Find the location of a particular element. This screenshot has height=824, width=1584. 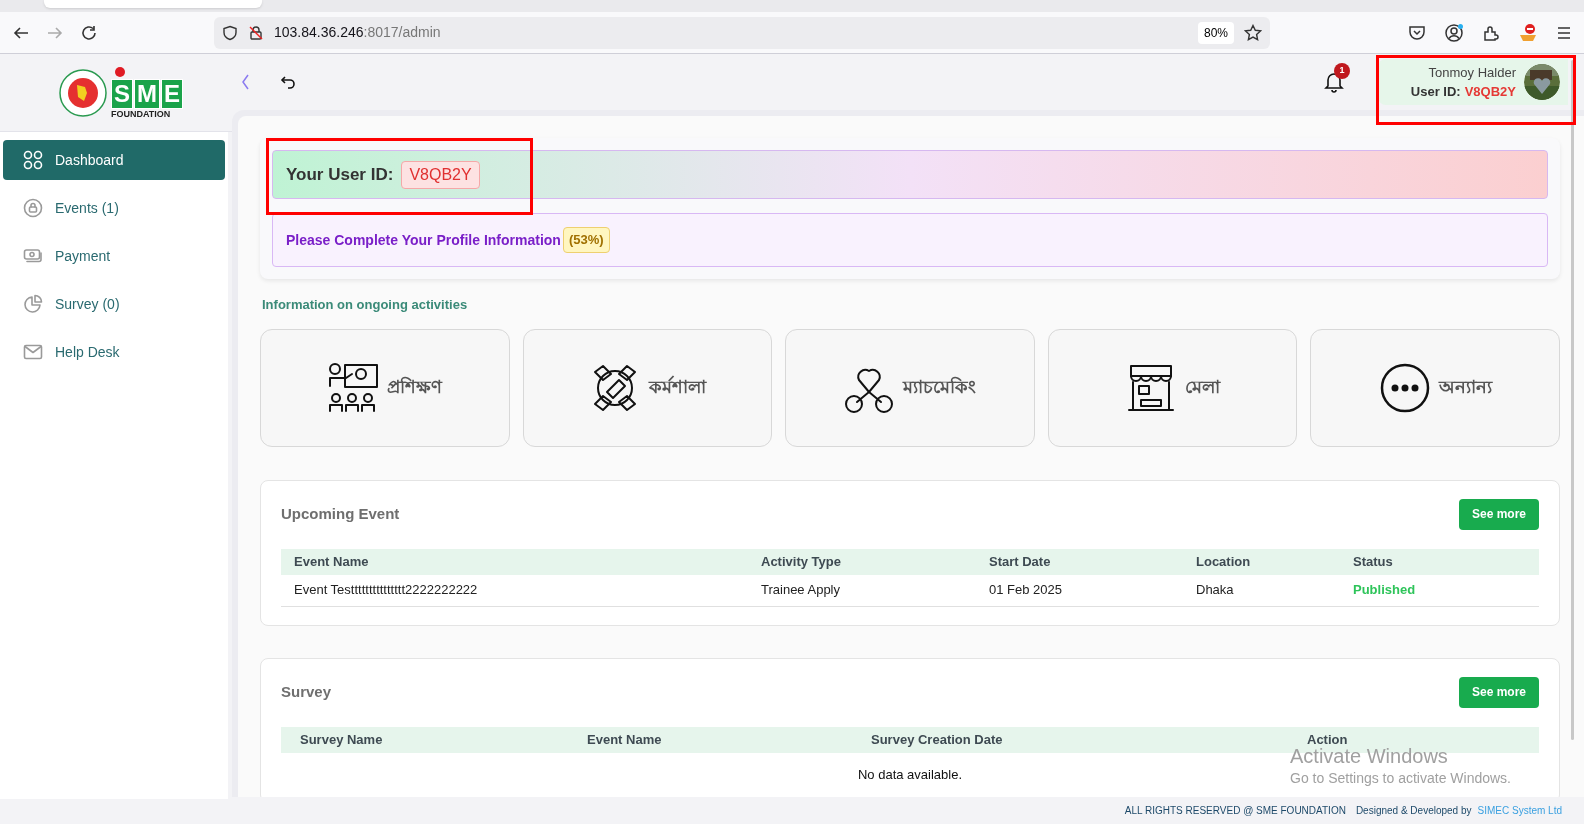

user-id-badge: V8QB2Y is located at coordinates (440, 174).